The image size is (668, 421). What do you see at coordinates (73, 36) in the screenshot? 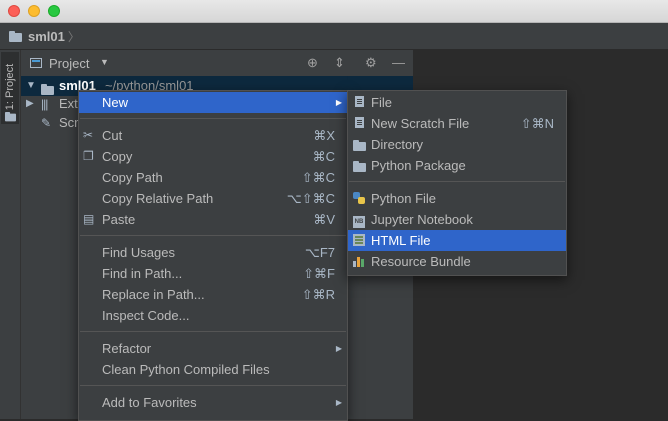
I see `chevron-right-icon: 〉` at bounding box center [73, 36].